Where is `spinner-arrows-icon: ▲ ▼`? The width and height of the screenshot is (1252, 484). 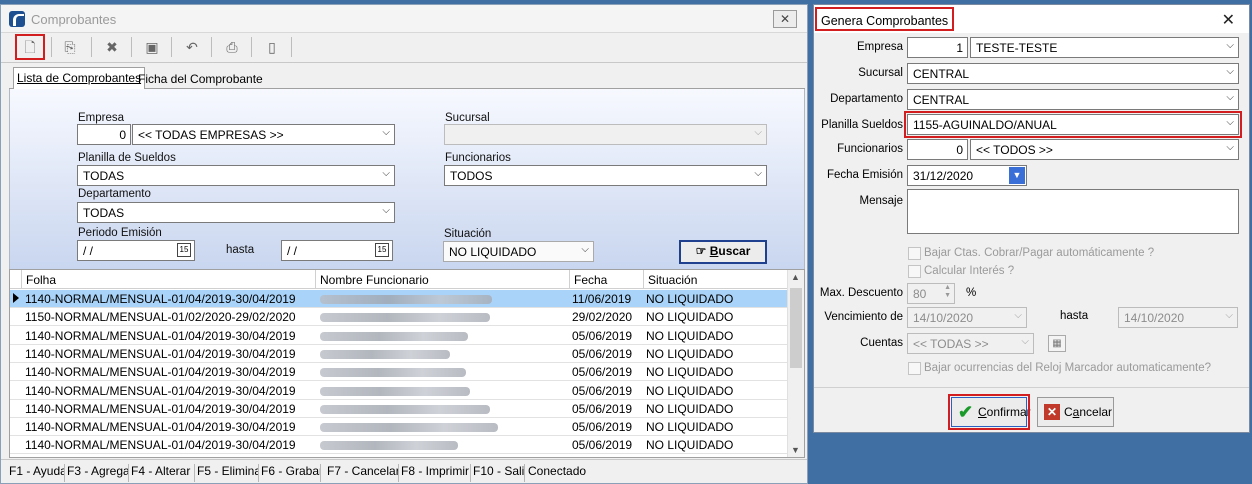 spinner-arrows-icon: ▲ ▼ is located at coordinates (947, 292).